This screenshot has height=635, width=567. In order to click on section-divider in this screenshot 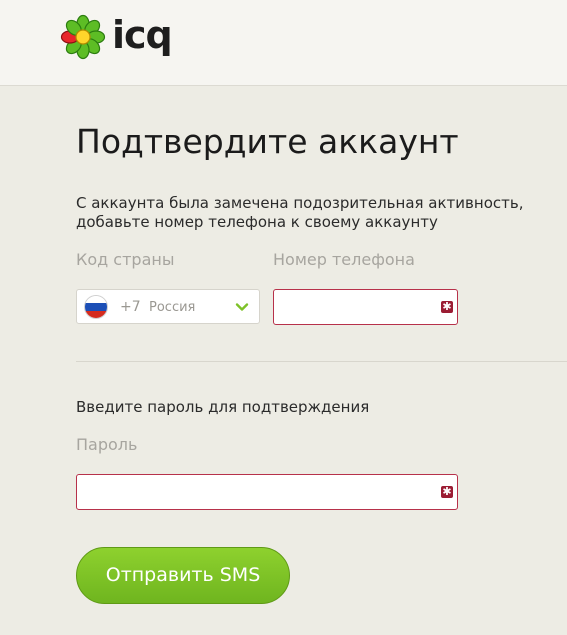, I will do `click(321, 361)`.